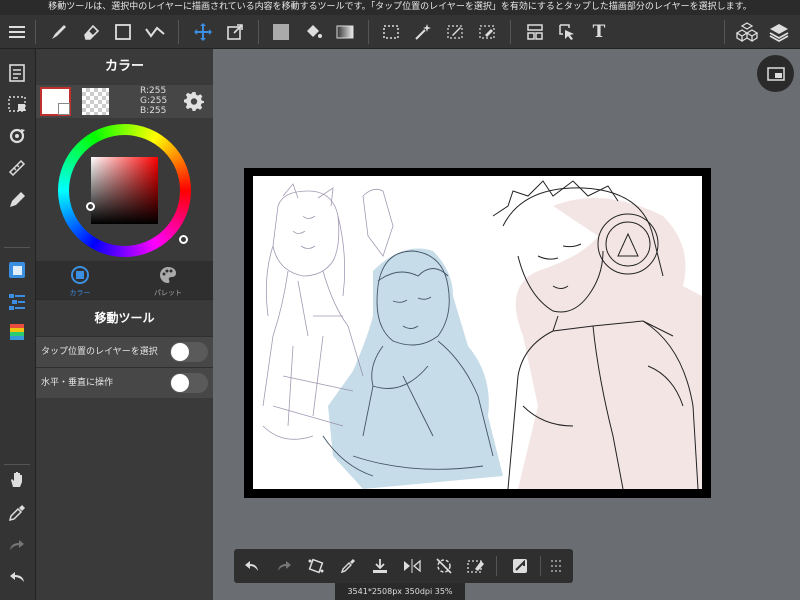 The width and height of the screenshot is (800, 600). I want to click on selection-area-icon, so click(17, 104).